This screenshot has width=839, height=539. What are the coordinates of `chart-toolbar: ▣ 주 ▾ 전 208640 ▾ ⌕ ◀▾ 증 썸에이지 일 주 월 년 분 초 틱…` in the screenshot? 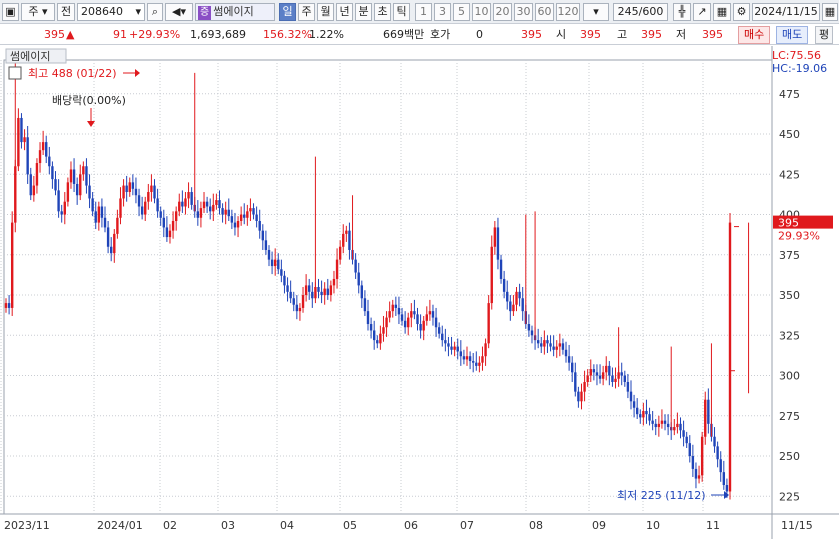 It's located at (419, 12).